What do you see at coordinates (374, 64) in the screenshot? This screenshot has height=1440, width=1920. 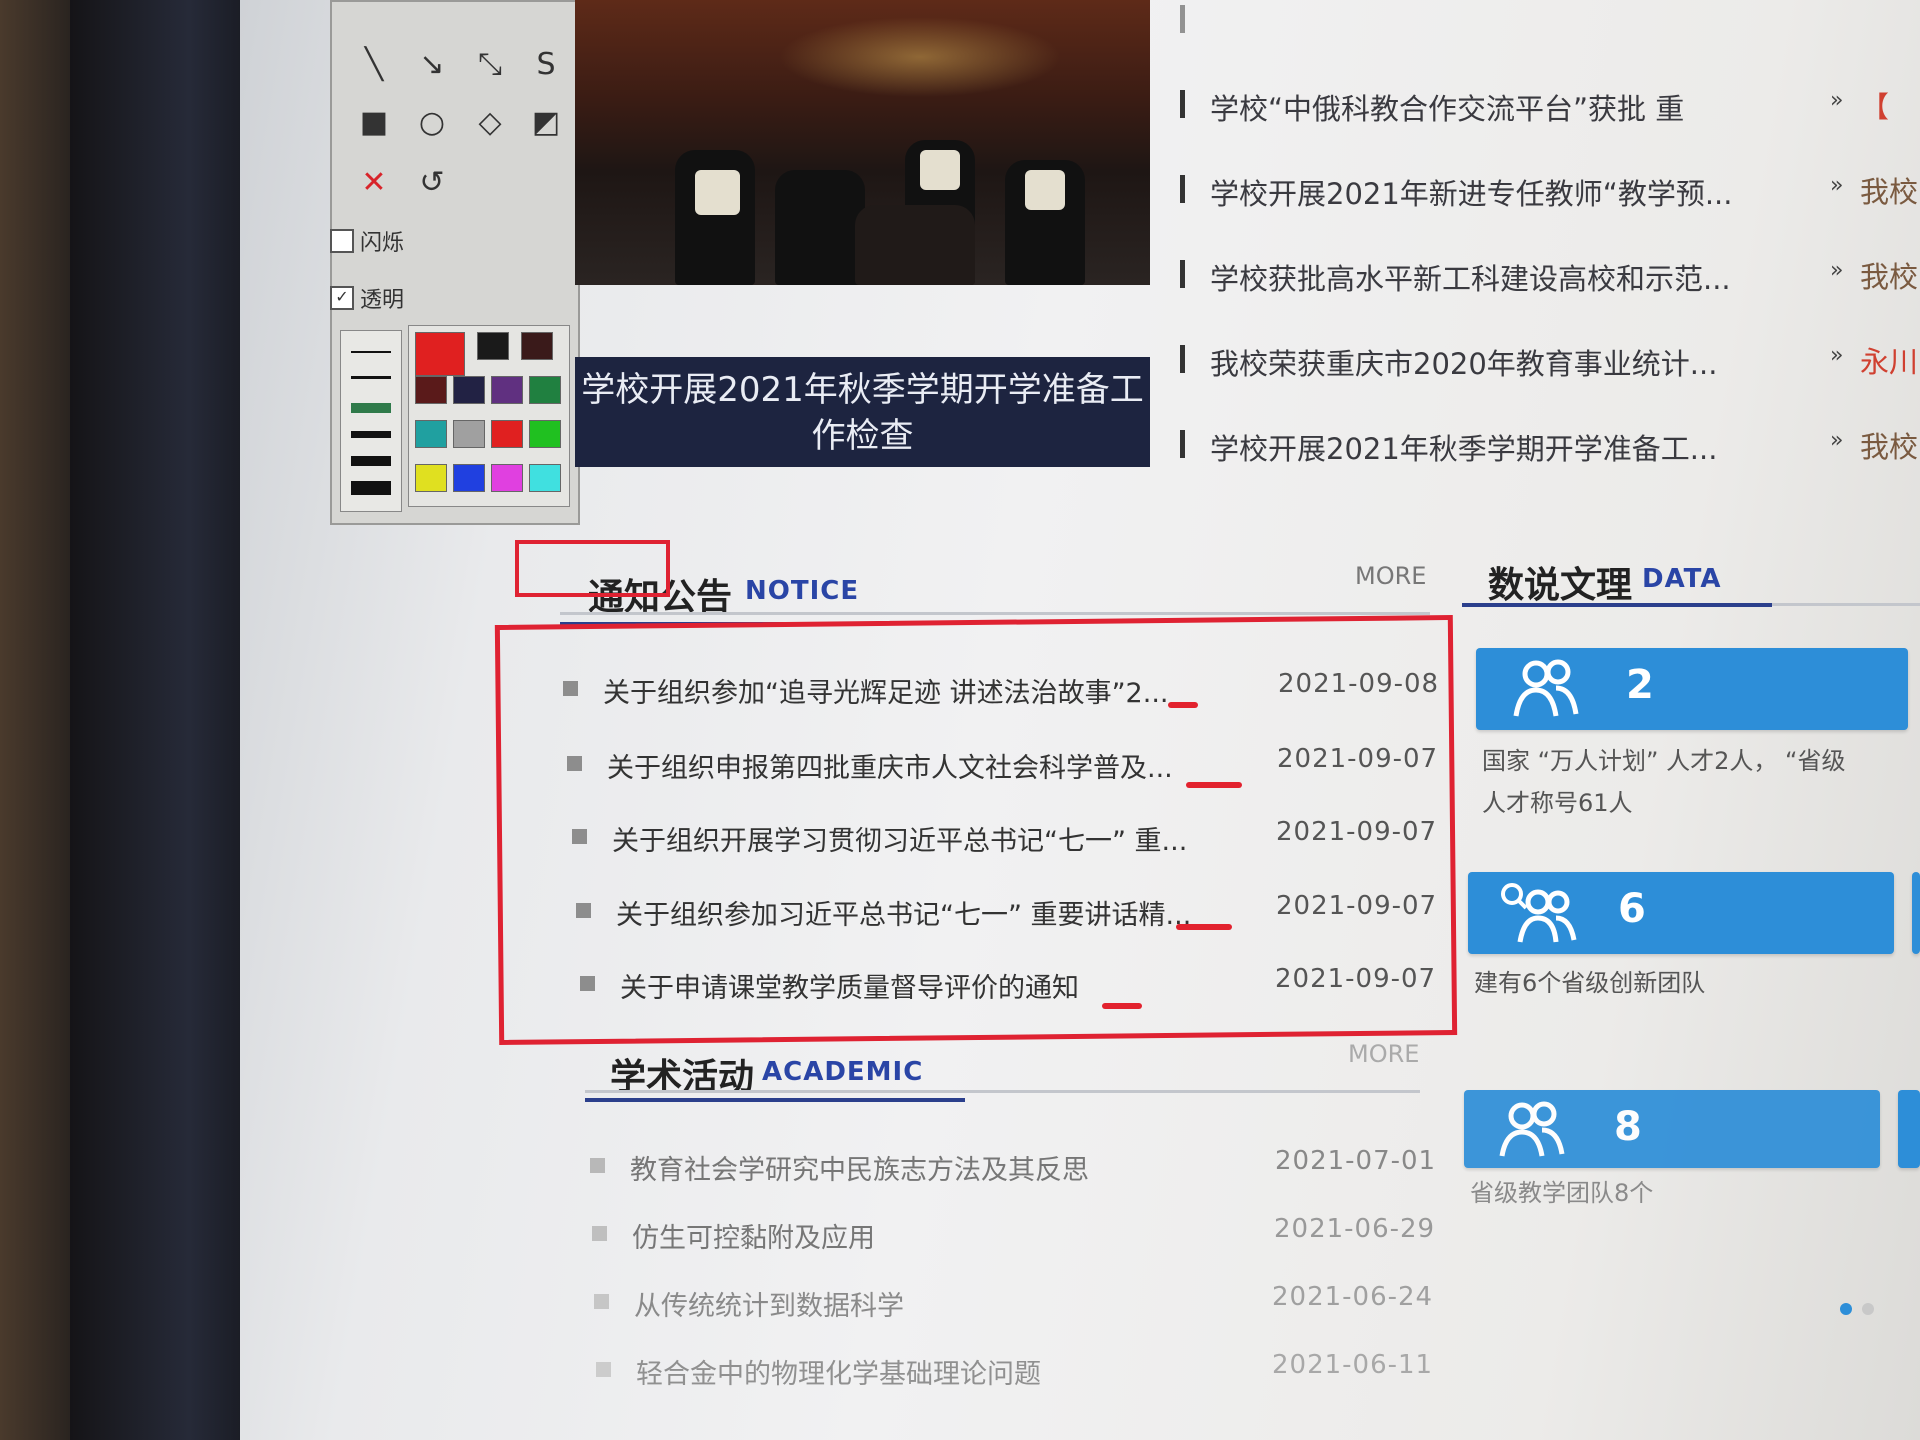 I see `line-tool-icon: ╲` at bounding box center [374, 64].